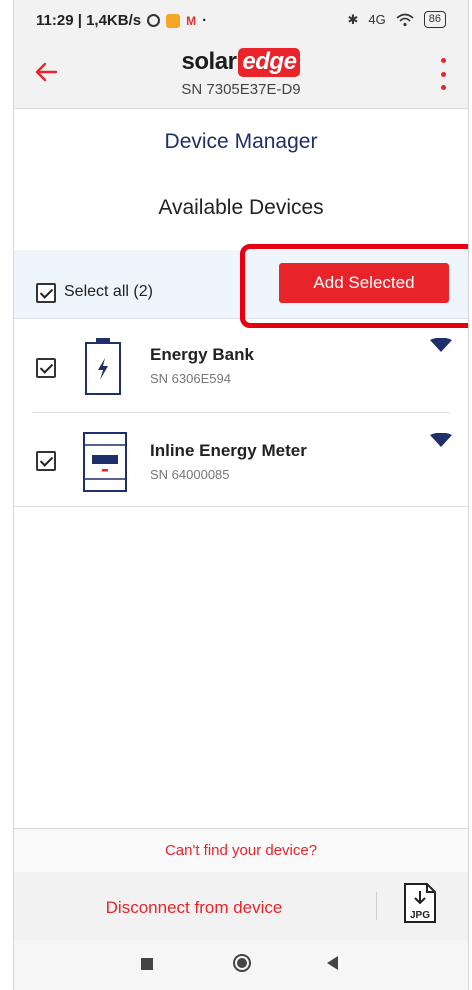 The image size is (472, 990). Describe the element at coordinates (209, 61) in the screenshot. I see `logo-solar: solar` at that location.